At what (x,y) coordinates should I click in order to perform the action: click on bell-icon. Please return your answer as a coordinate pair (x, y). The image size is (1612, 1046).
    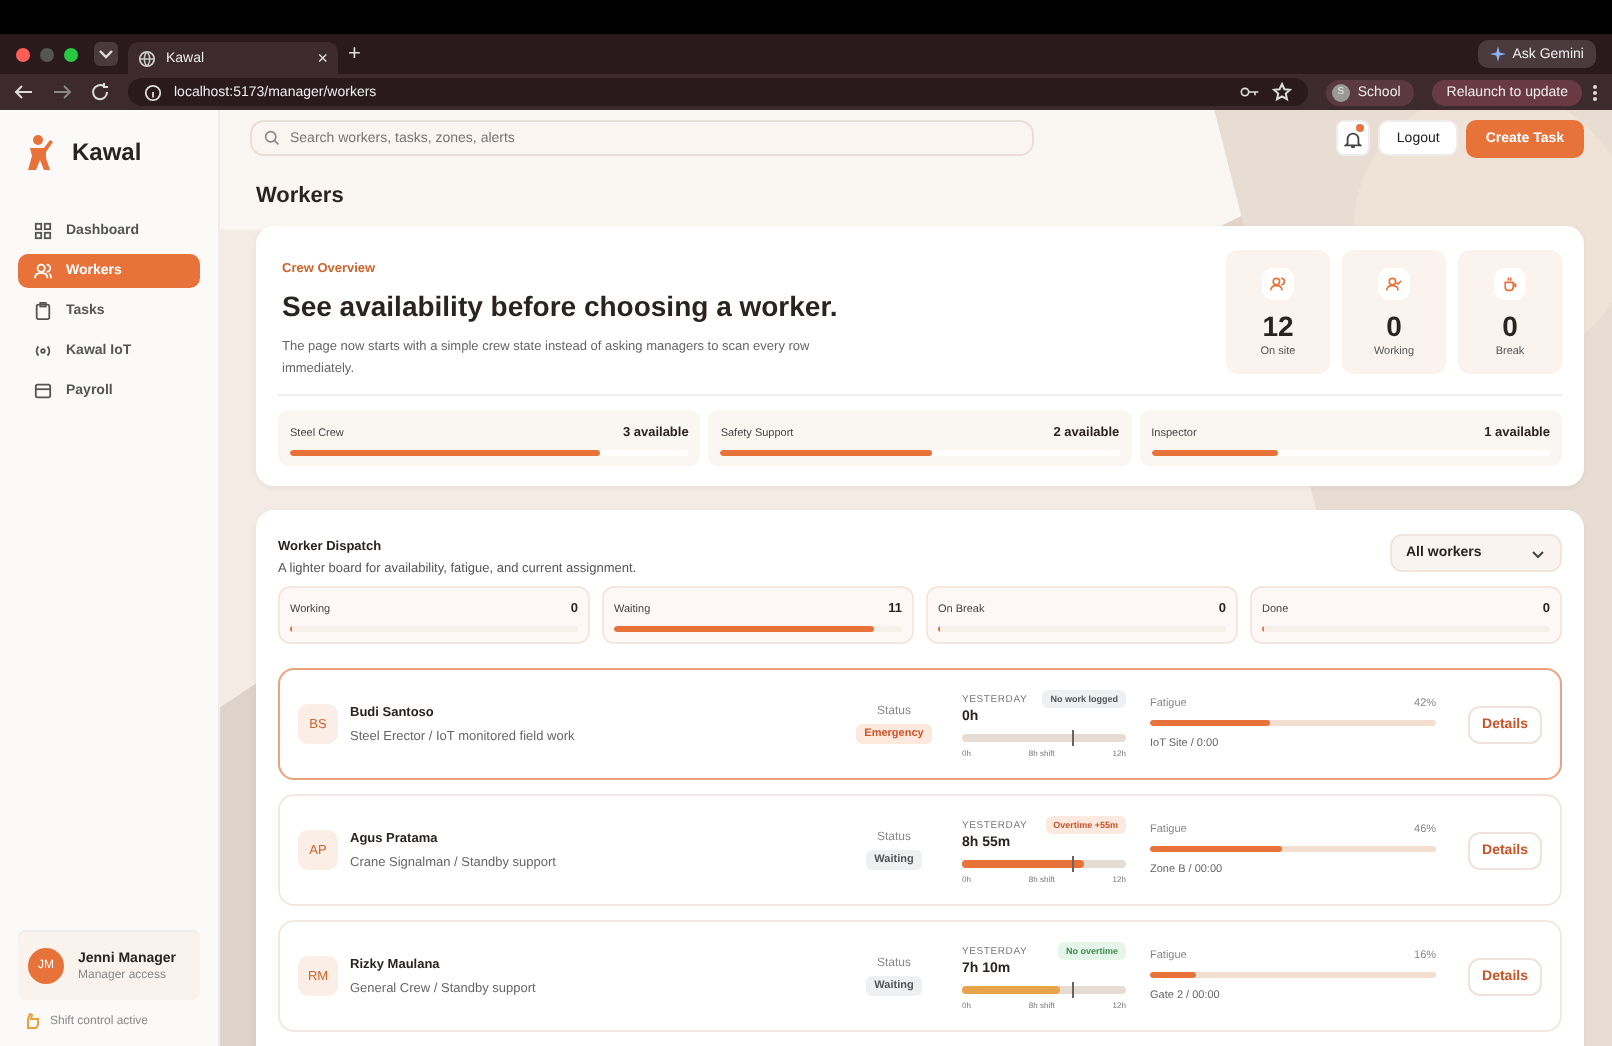
    Looking at the image, I should click on (1353, 138).